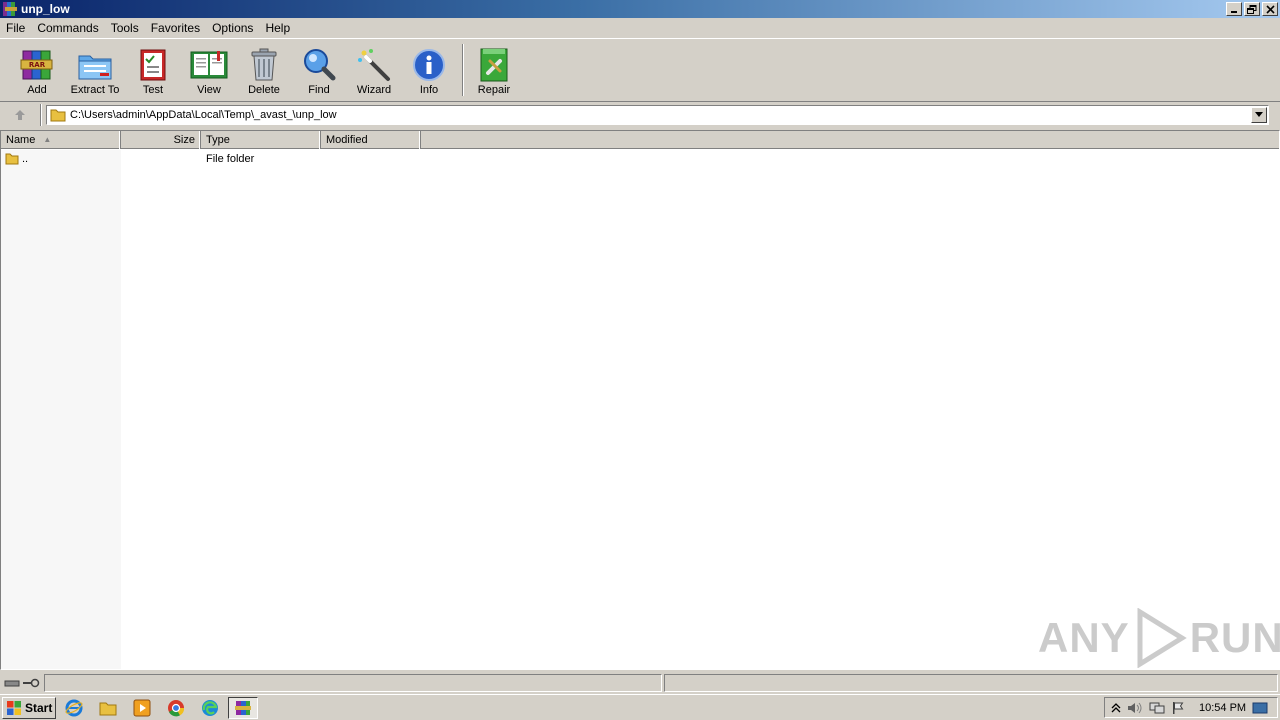 This screenshot has height=720, width=1280. What do you see at coordinates (29, 707) in the screenshot?
I see `start-button: Start` at bounding box center [29, 707].